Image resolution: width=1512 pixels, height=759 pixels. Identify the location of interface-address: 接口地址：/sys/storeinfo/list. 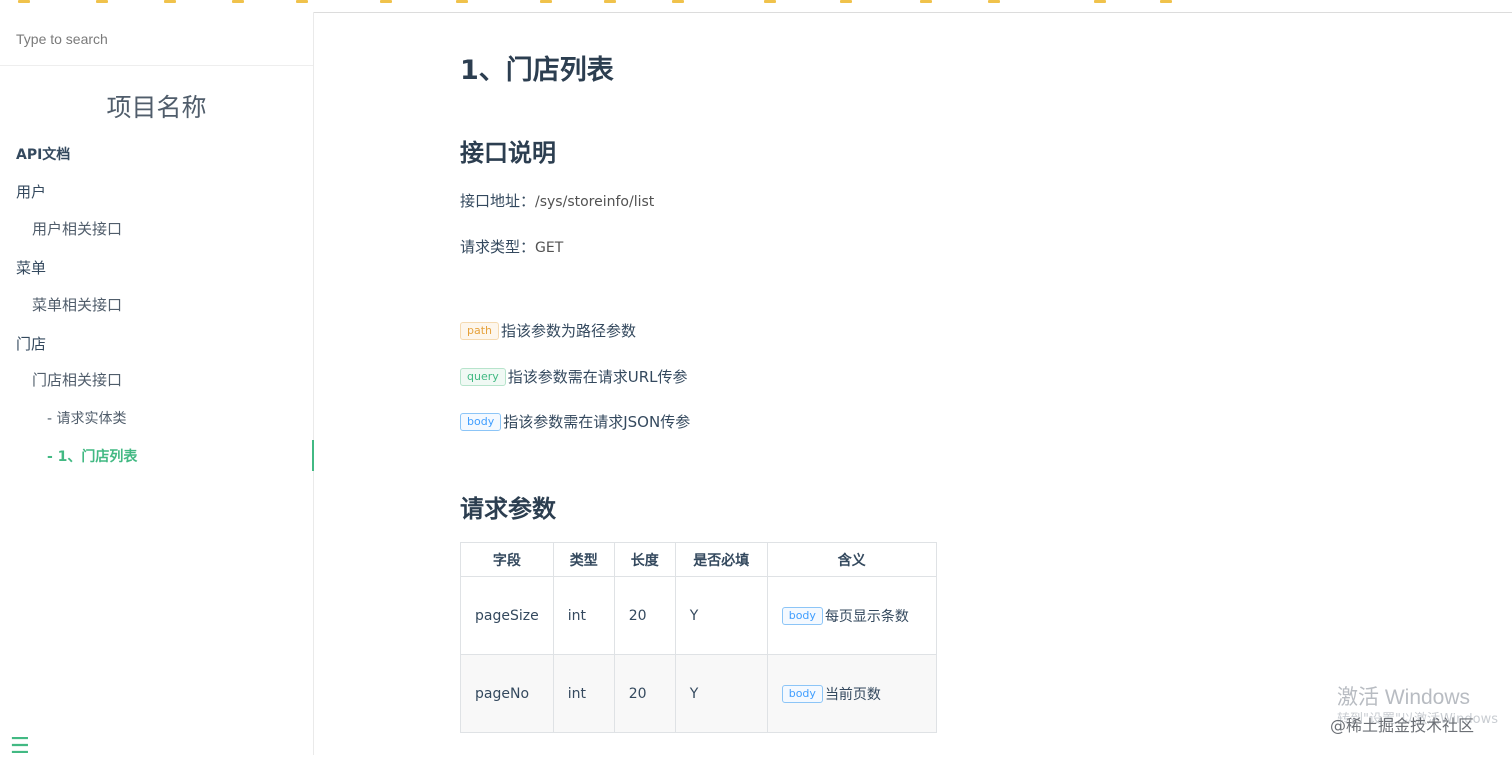
(557, 200).